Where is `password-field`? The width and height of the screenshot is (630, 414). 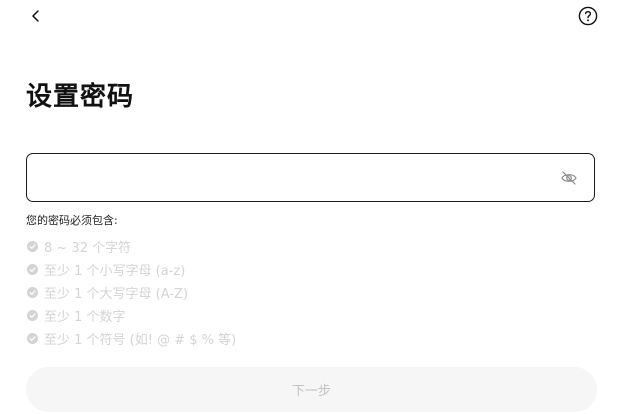 password-field is located at coordinates (310, 177).